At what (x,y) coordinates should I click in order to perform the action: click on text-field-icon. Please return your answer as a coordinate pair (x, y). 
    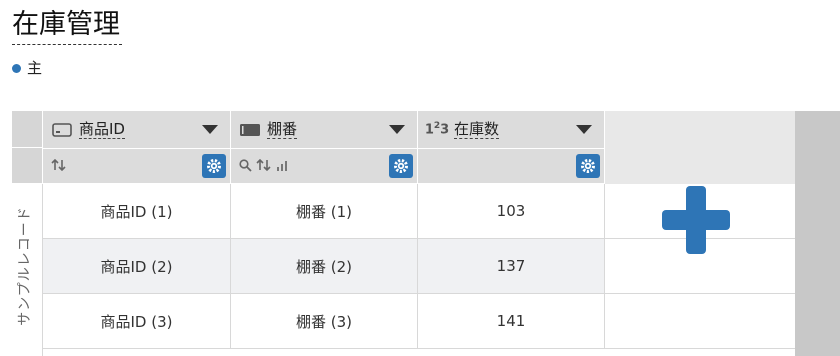
    Looking at the image, I should click on (250, 130).